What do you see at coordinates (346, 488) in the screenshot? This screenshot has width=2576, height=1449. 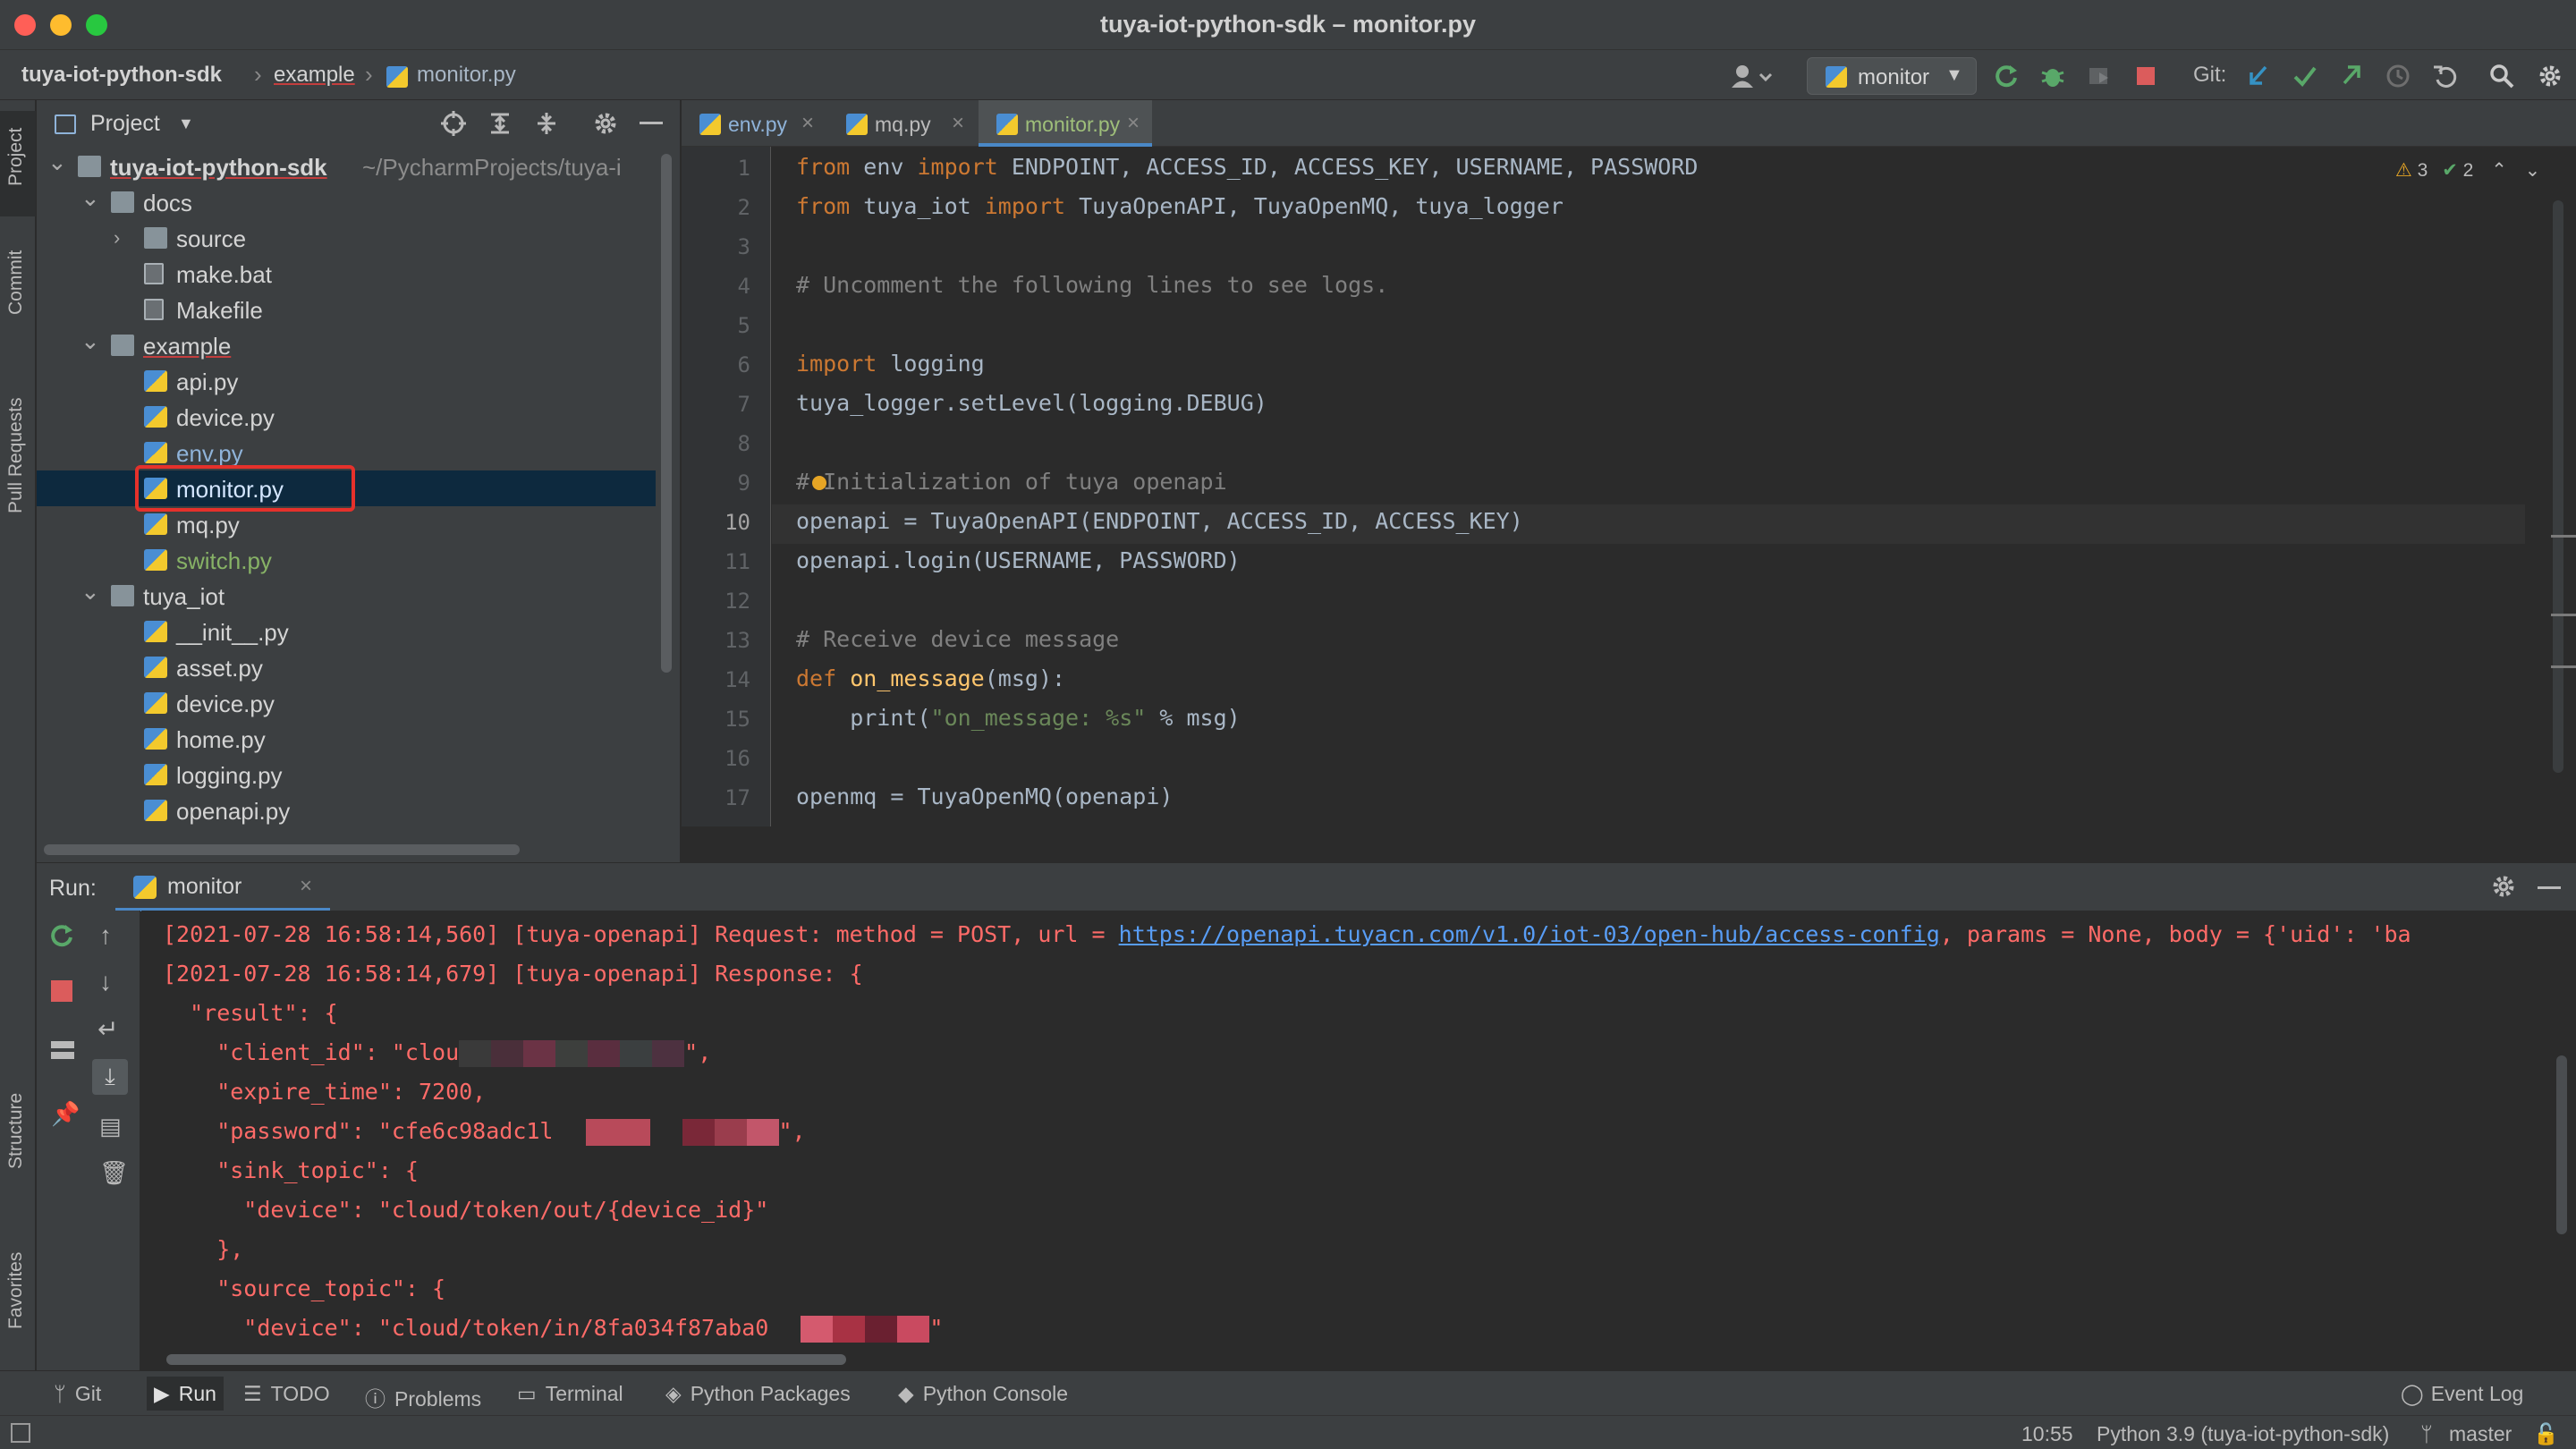 I see `tree-item-monitor-py: monitor.py` at bounding box center [346, 488].